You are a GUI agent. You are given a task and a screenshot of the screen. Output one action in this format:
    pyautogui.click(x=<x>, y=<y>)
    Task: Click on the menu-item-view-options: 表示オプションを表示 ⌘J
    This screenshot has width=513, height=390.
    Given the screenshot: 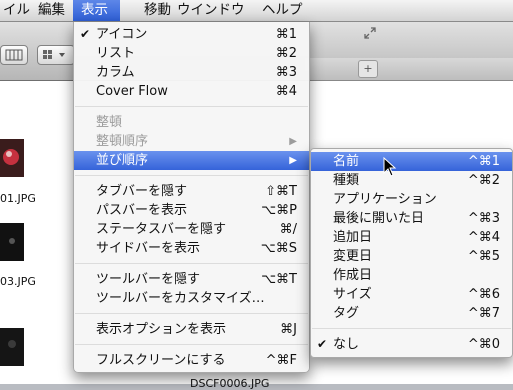 What is the action you would take?
    pyautogui.click(x=191, y=329)
    